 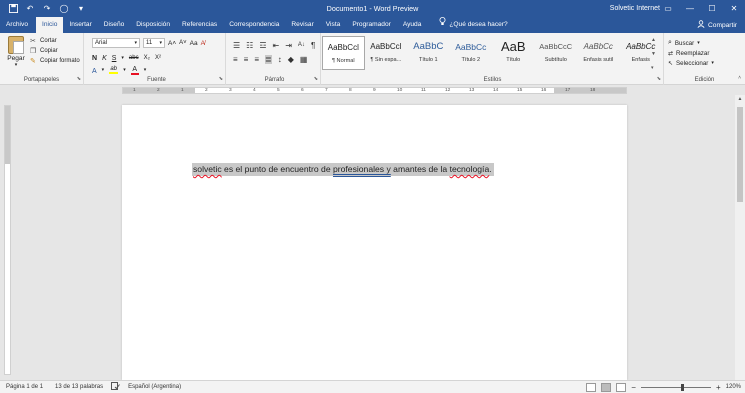 What do you see at coordinates (13, 9) in the screenshot?
I see `save-icon` at bounding box center [13, 9].